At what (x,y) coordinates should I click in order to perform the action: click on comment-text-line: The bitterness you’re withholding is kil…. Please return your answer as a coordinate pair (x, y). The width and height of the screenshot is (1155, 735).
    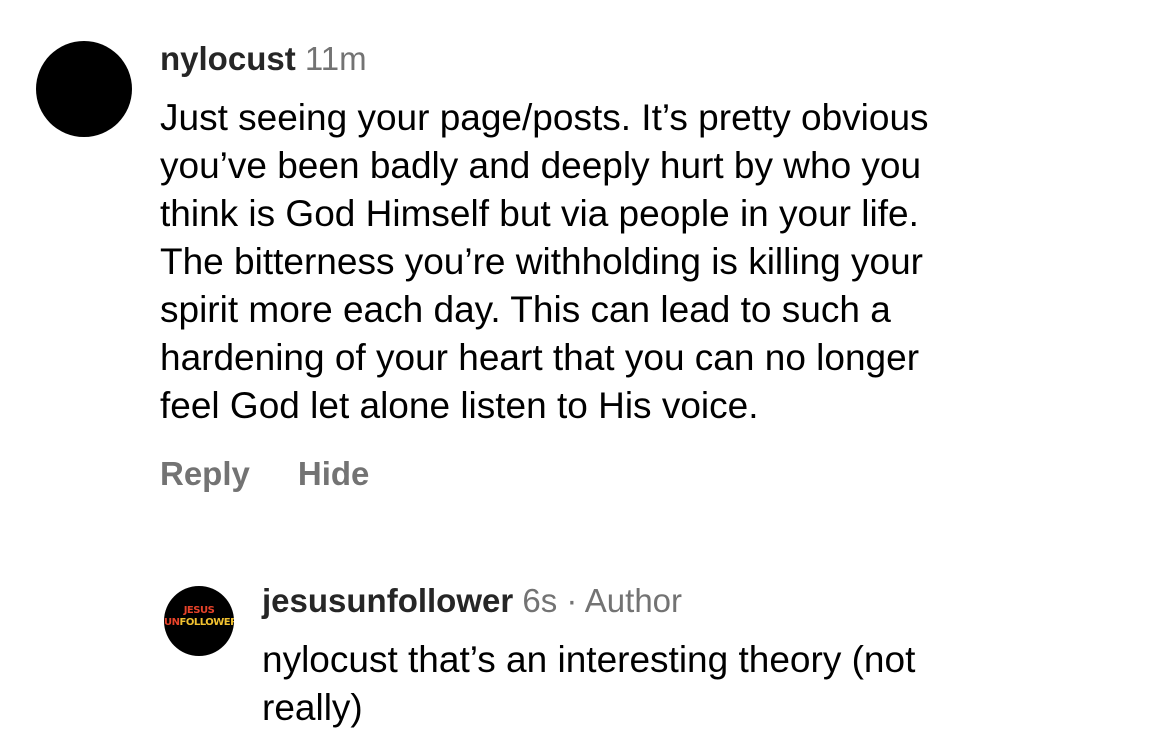
    Looking at the image, I should click on (541, 261).